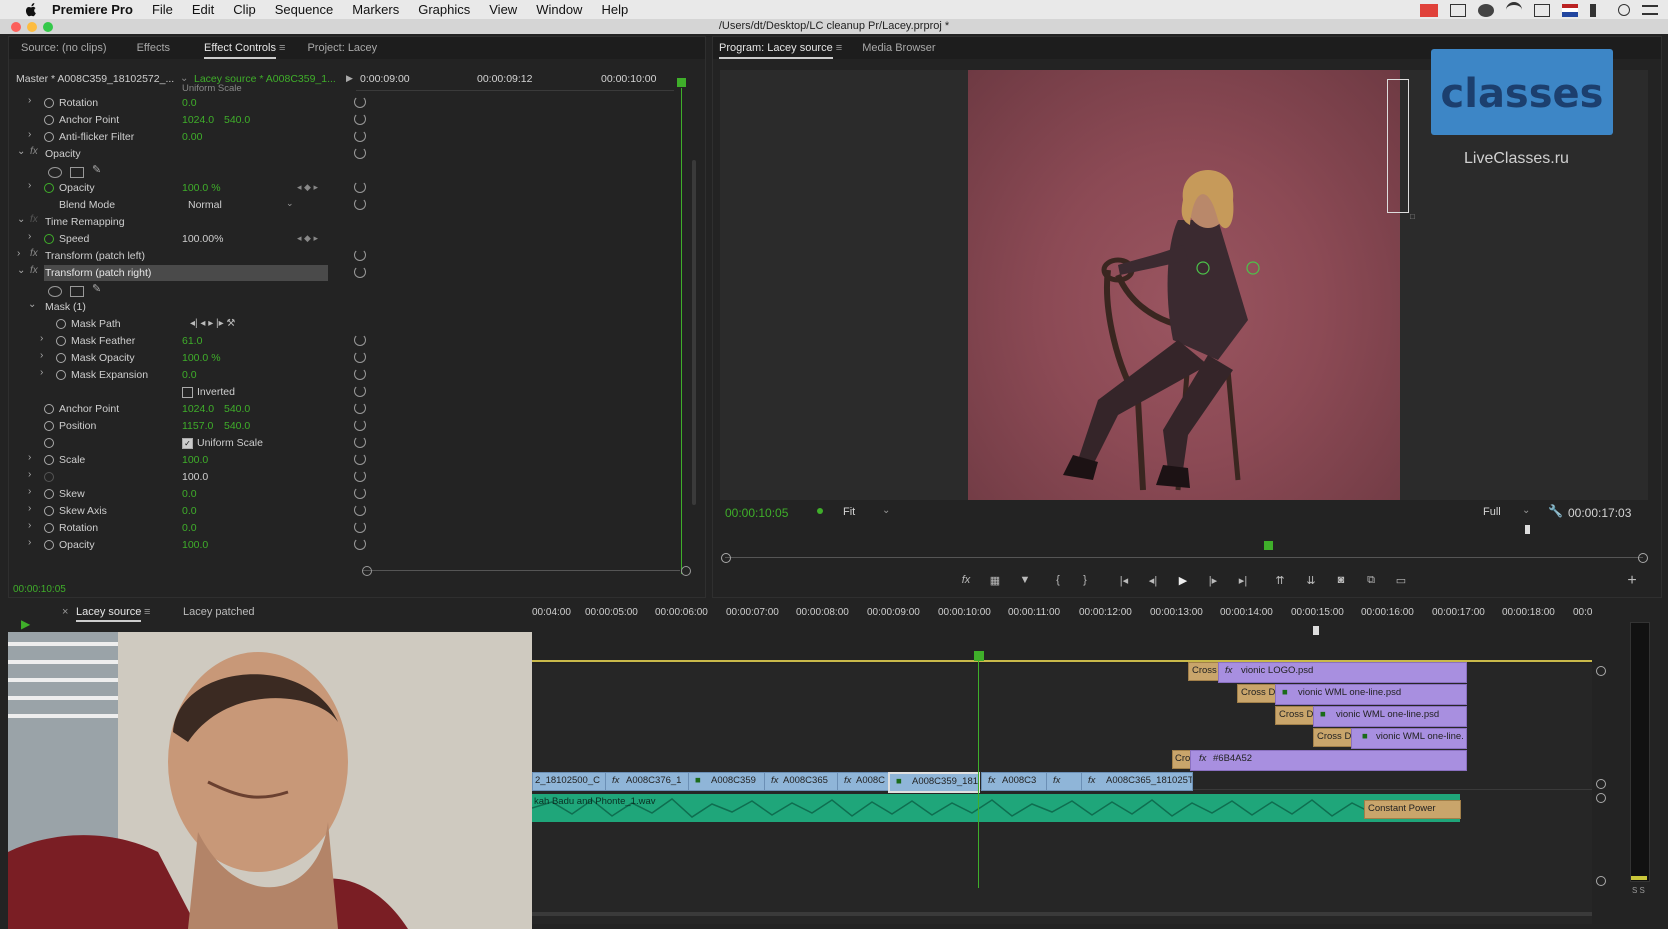  I want to click on row-rotation: › Rotation 0.0, so click(190, 103).